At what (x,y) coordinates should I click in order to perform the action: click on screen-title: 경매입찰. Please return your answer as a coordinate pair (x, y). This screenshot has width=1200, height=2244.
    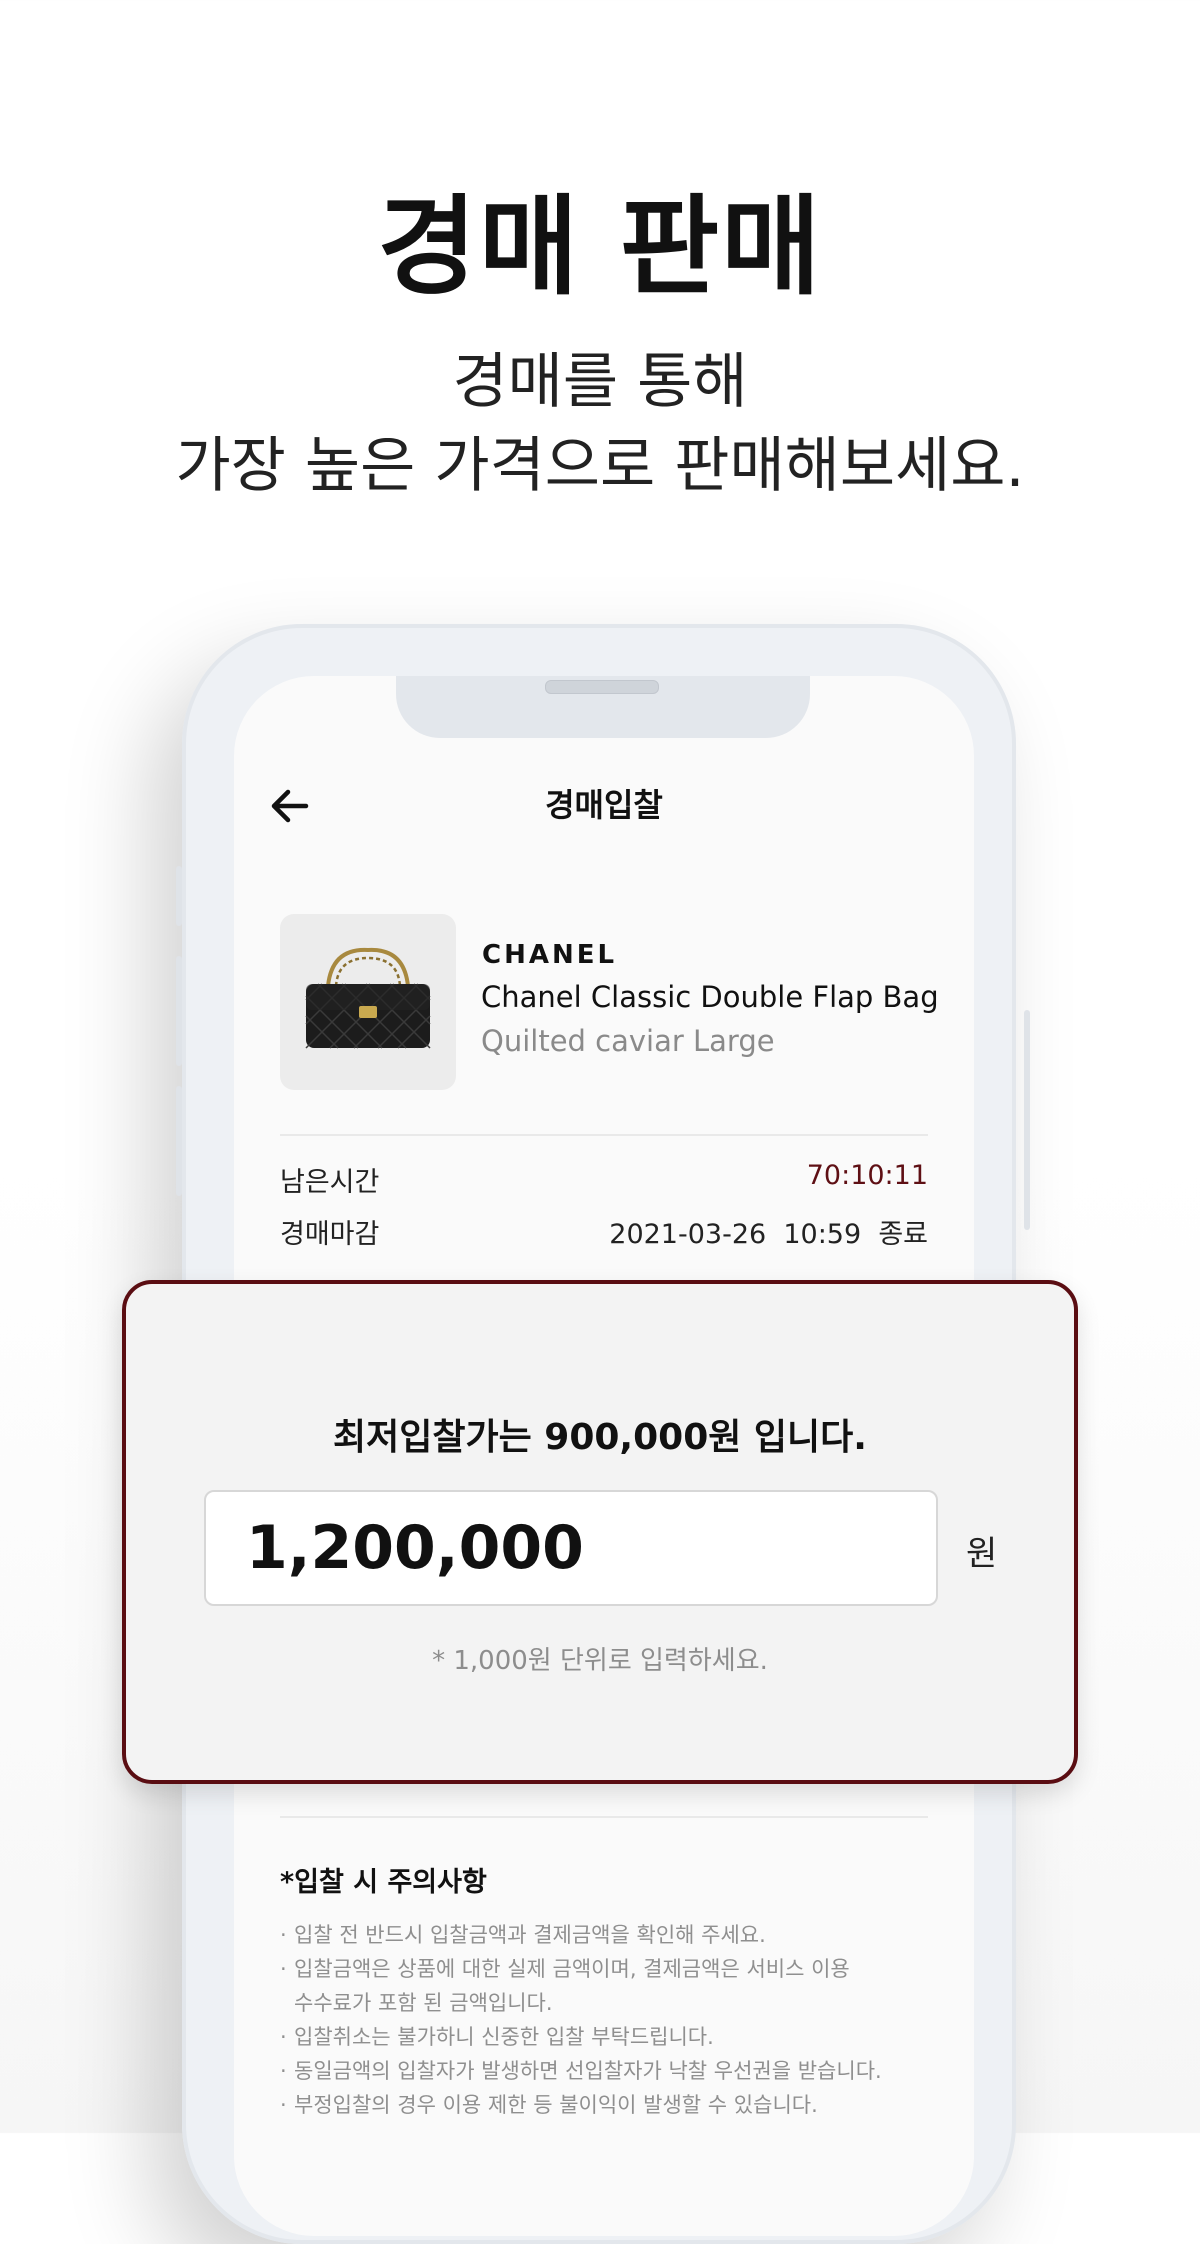
    Looking at the image, I should click on (604, 805).